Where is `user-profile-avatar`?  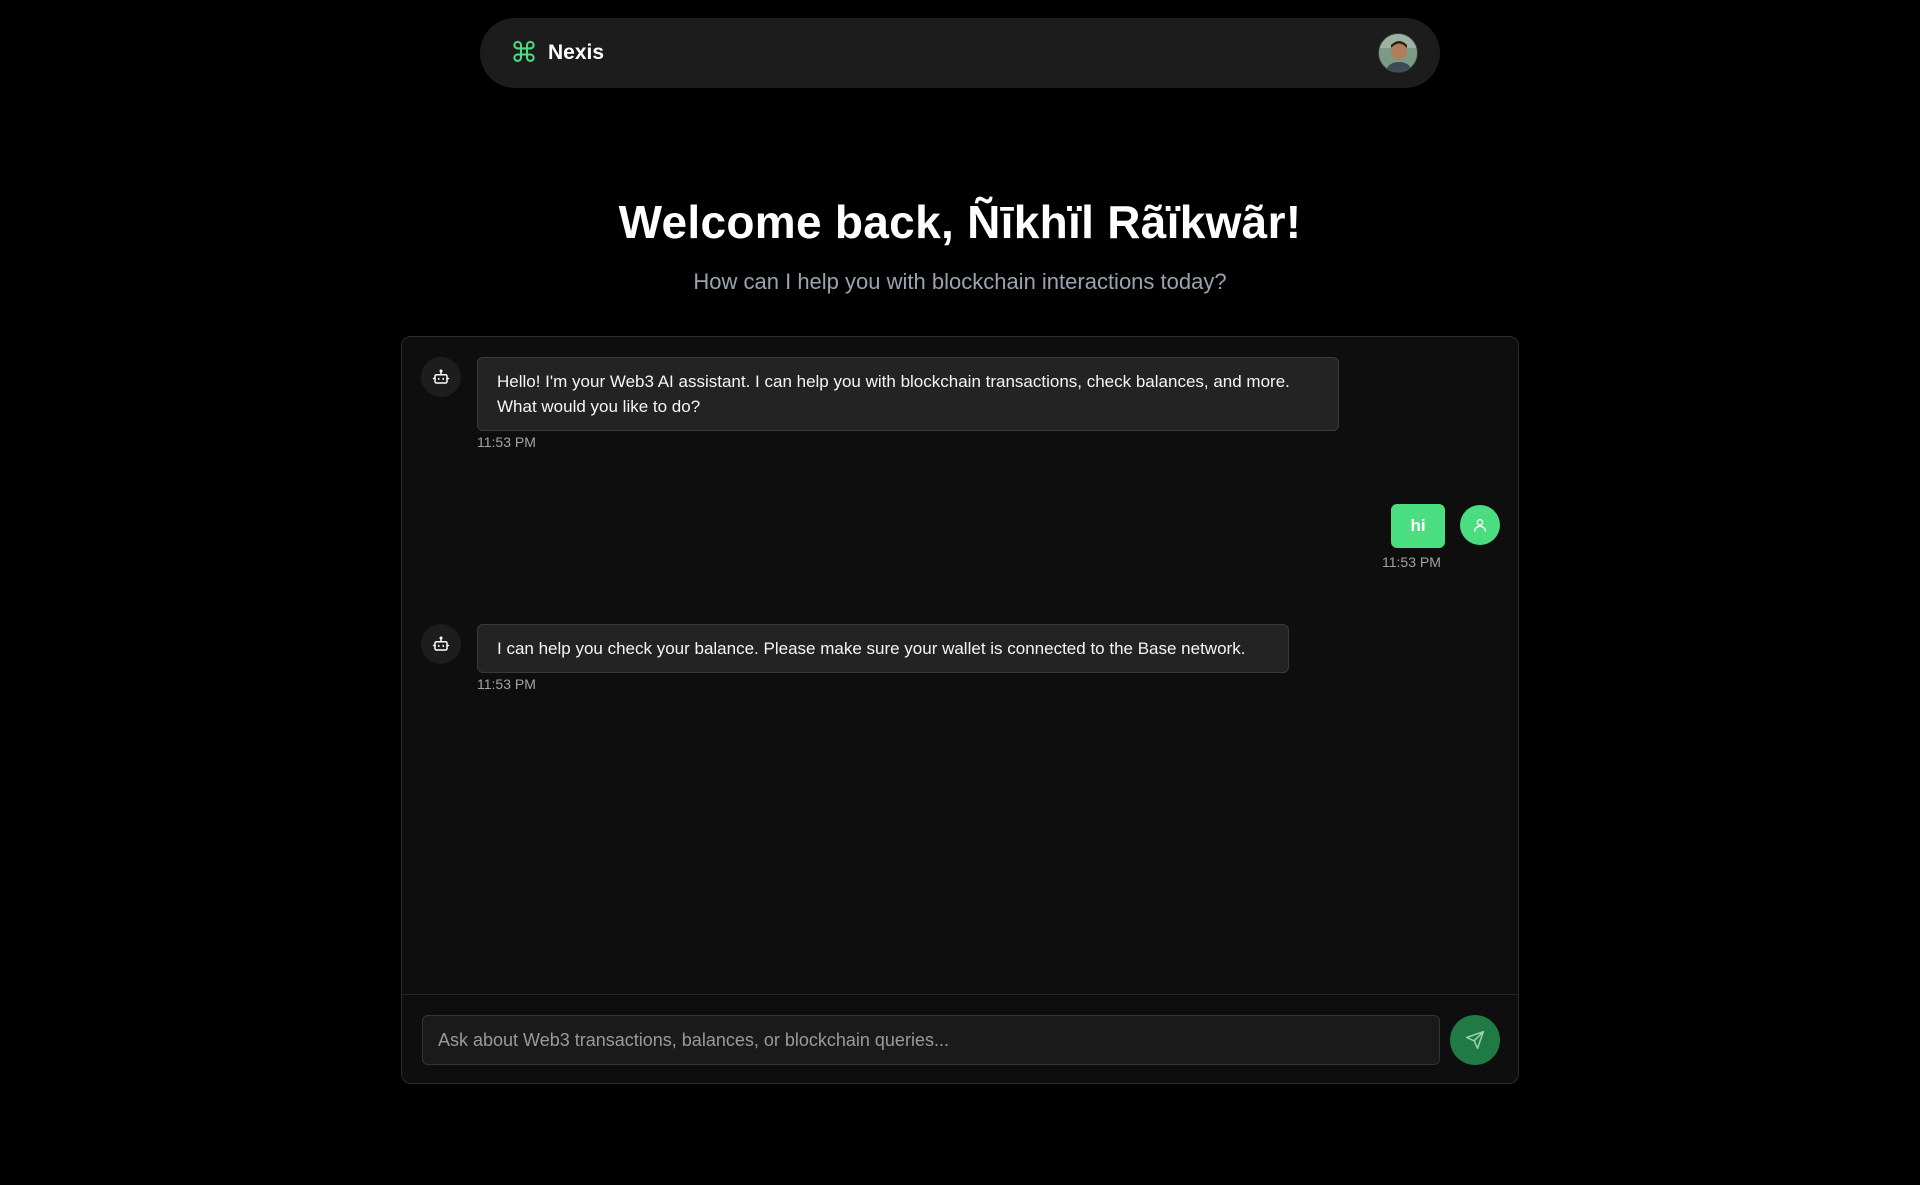 user-profile-avatar is located at coordinates (1398, 53).